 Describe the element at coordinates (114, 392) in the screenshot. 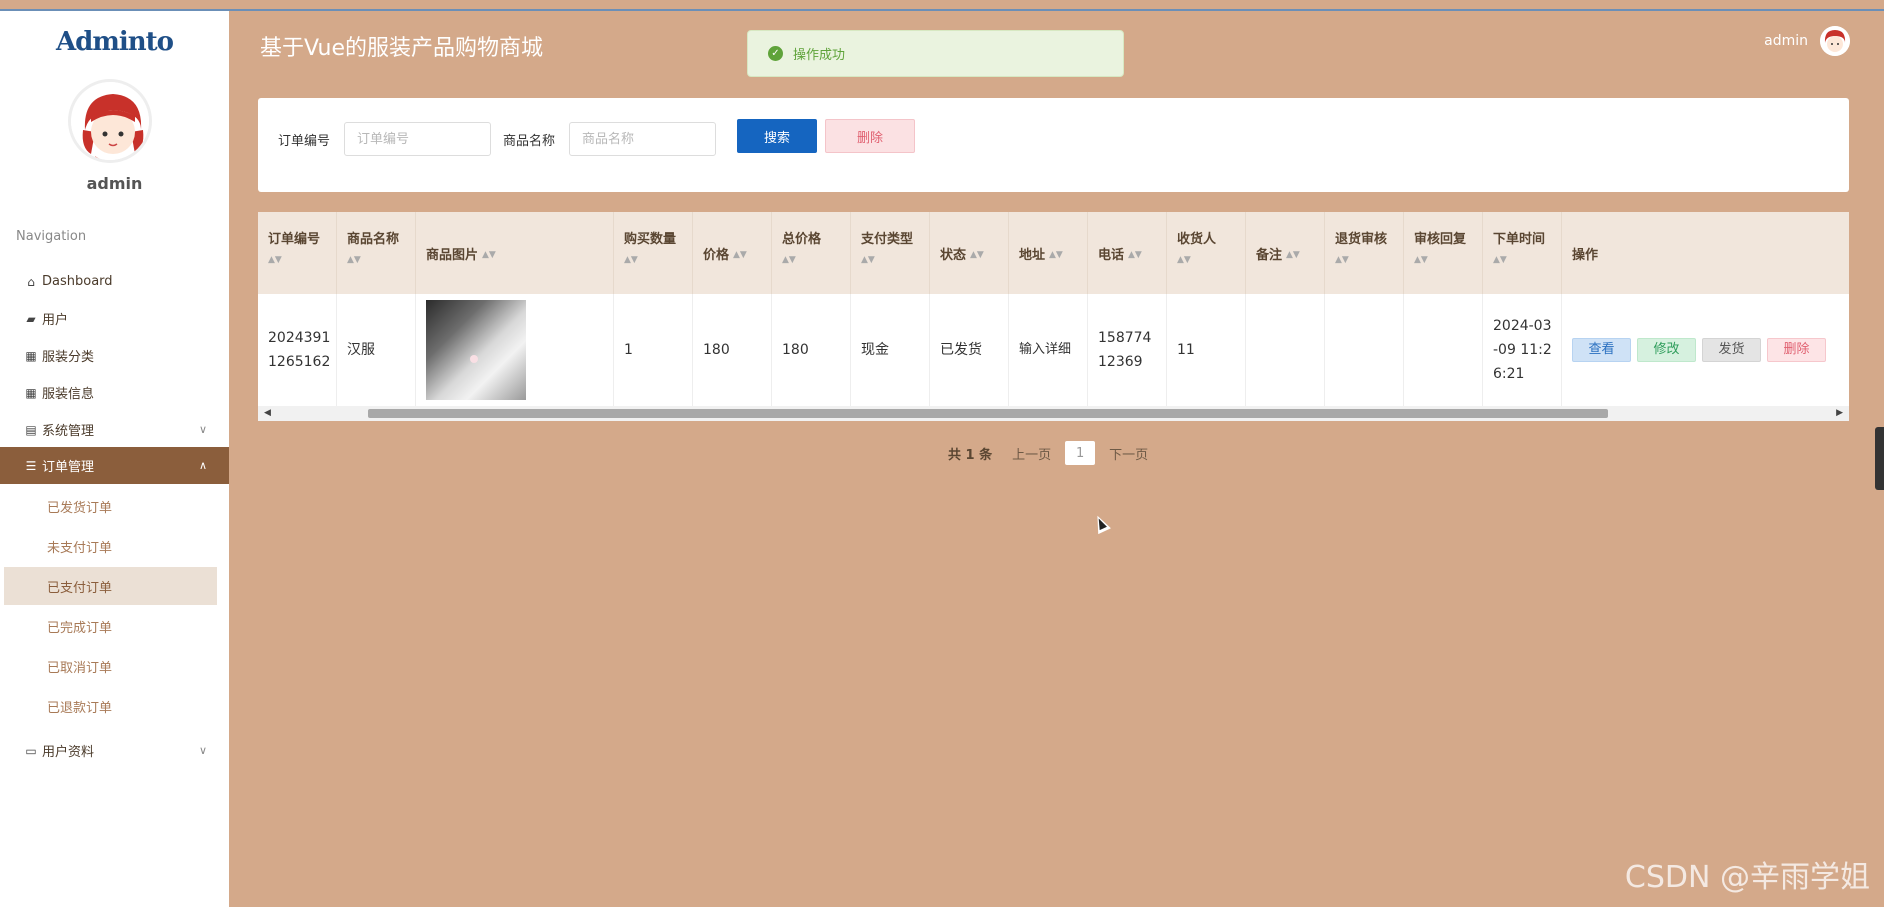

I see `sidebar-item-clothing-info: ▦ 服装信息` at that location.